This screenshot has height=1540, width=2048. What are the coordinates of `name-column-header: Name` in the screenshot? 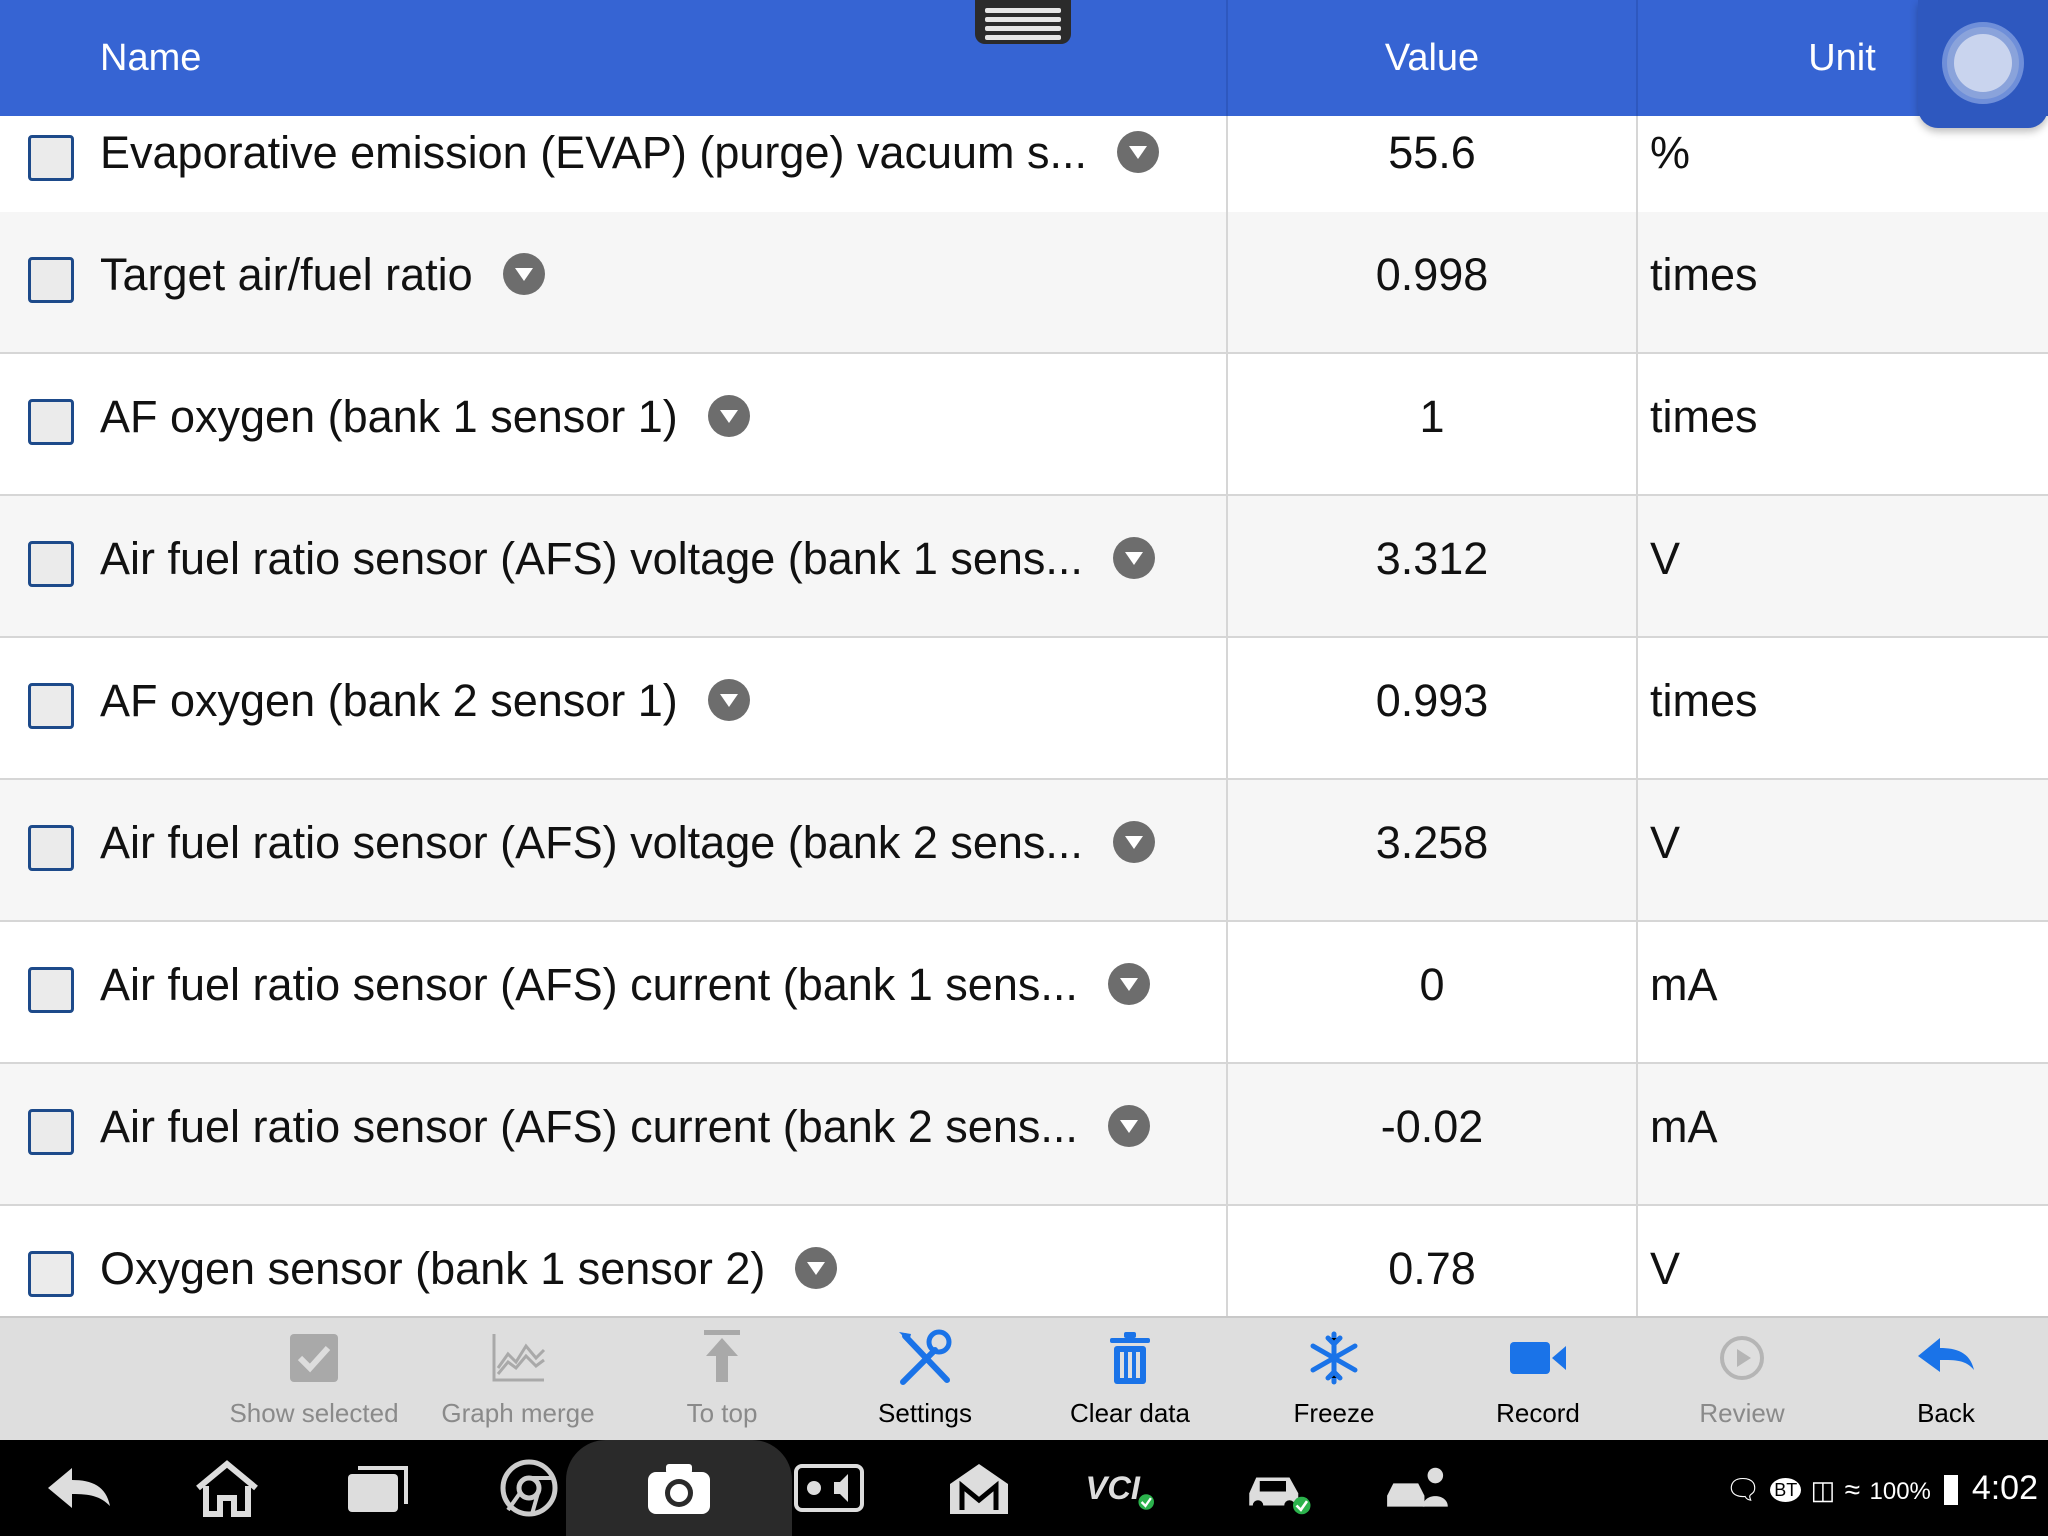 It's located at (151, 58).